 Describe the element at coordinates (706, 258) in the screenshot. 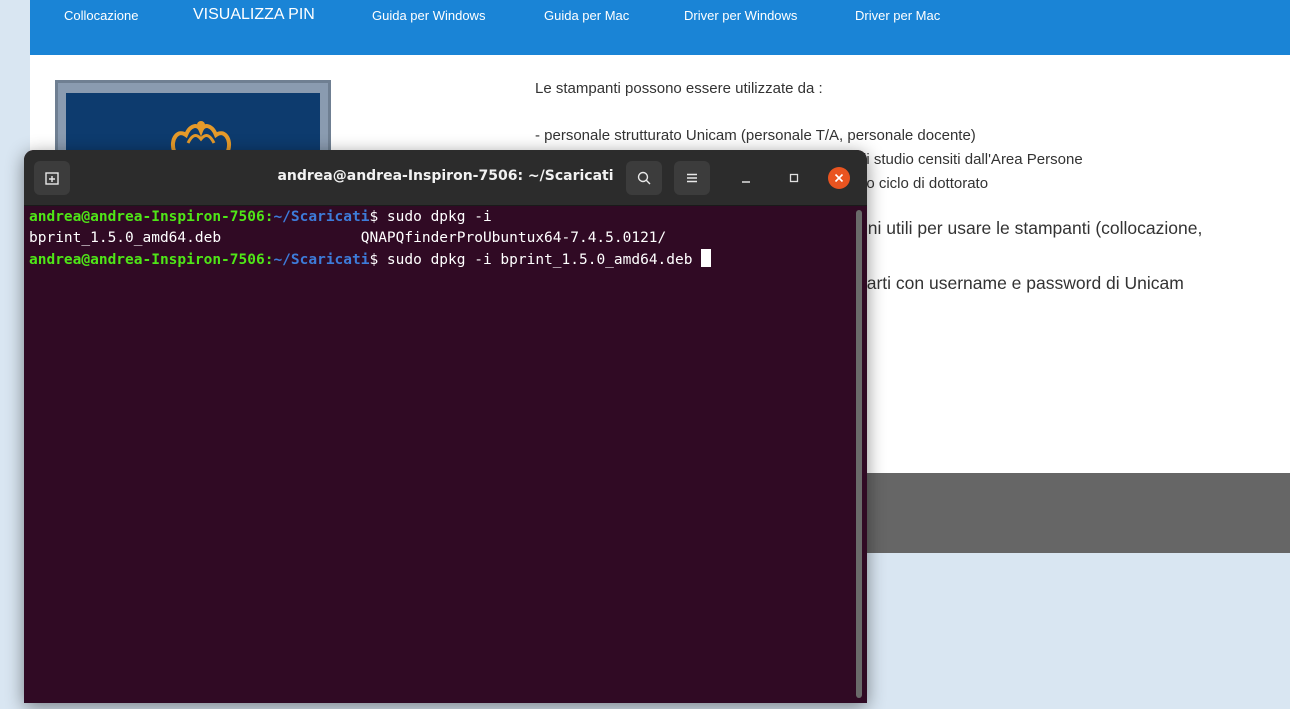

I see `terminal-cursor` at that location.